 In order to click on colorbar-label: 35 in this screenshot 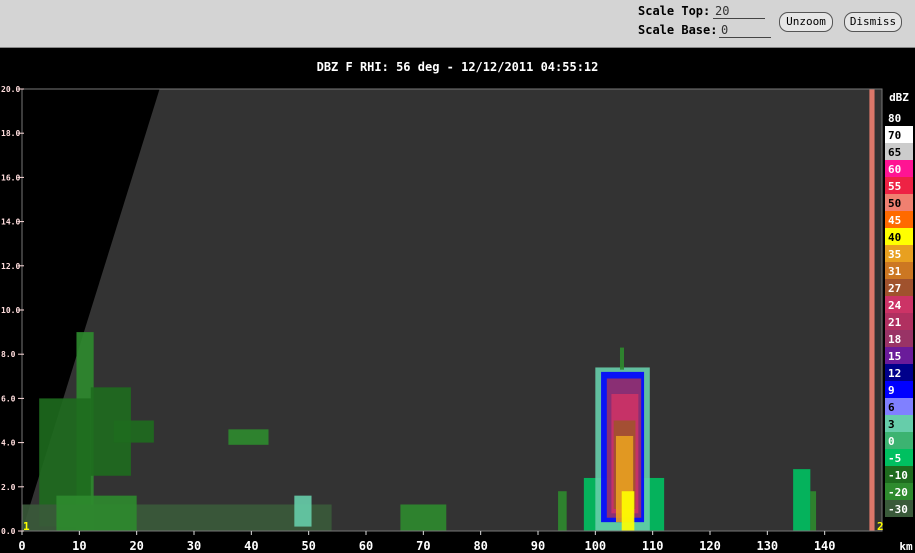, I will do `click(894, 254)`.